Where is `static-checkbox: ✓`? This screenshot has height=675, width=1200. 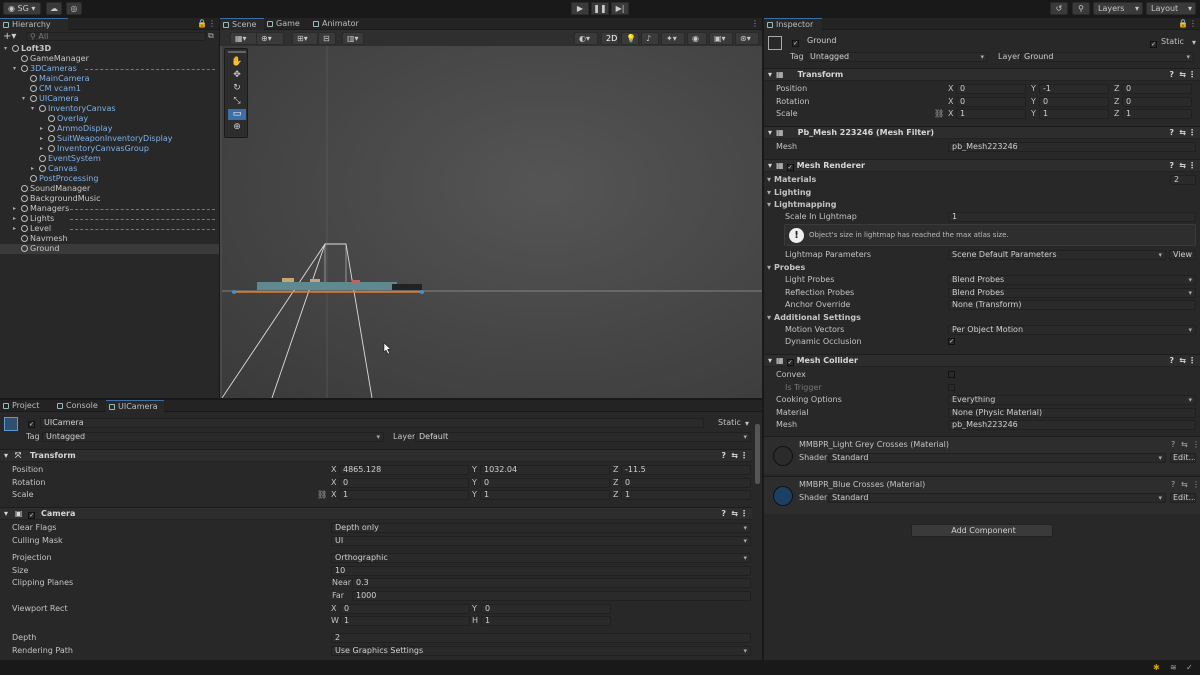
static-checkbox: ✓ is located at coordinates (1153, 43).